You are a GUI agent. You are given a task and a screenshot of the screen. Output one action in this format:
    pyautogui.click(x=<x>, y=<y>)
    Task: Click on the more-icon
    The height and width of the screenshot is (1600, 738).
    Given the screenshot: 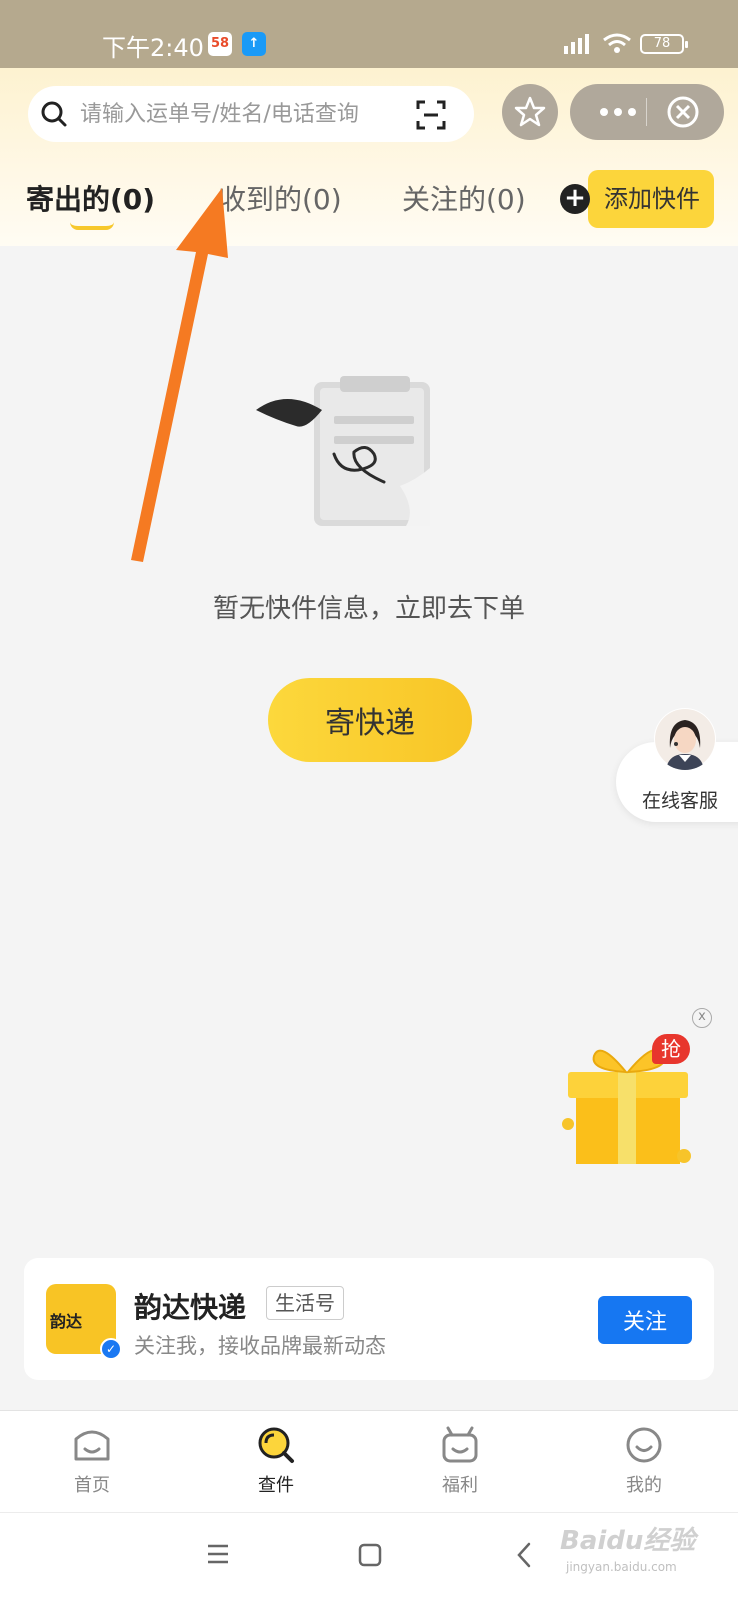 What is the action you would take?
    pyautogui.click(x=618, y=112)
    